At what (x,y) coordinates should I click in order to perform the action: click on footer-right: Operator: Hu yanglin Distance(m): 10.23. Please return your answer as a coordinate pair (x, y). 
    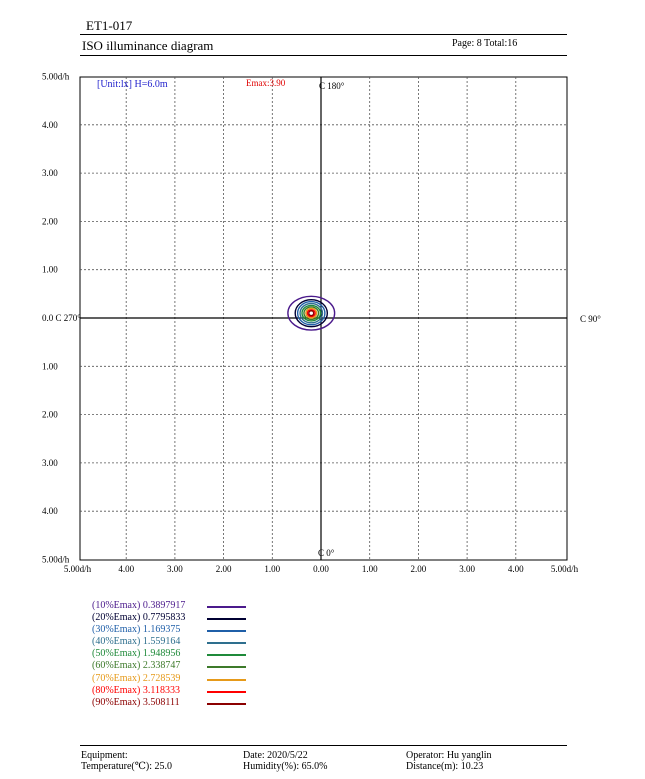
    Looking at the image, I should click on (449, 761).